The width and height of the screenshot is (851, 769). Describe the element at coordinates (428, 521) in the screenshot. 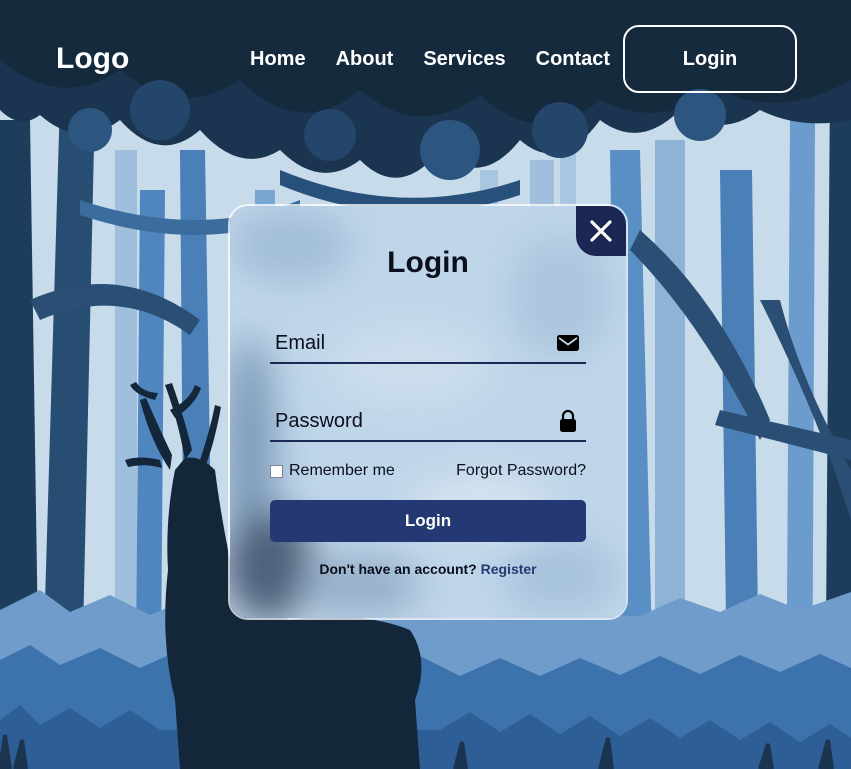

I see `login-submit-button: Login` at that location.